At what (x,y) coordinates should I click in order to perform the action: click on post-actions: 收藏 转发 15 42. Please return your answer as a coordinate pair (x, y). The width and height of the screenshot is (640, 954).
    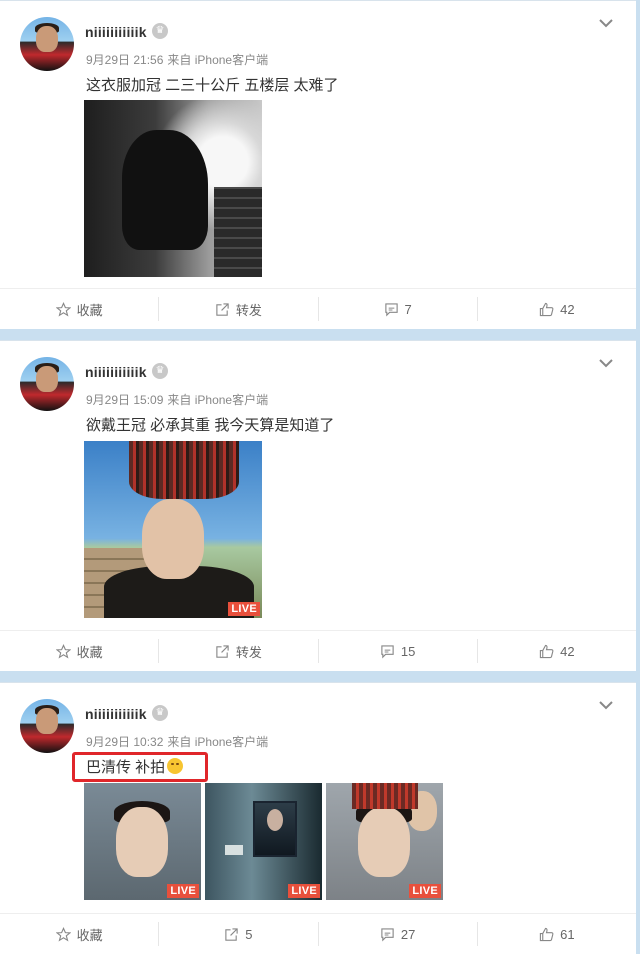
    Looking at the image, I should click on (318, 650).